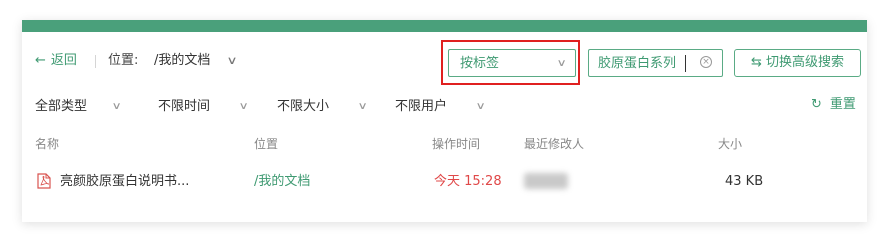  Describe the element at coordinates (546, 181) in the screenshot. I see `file-modifier-blurred` at that location.